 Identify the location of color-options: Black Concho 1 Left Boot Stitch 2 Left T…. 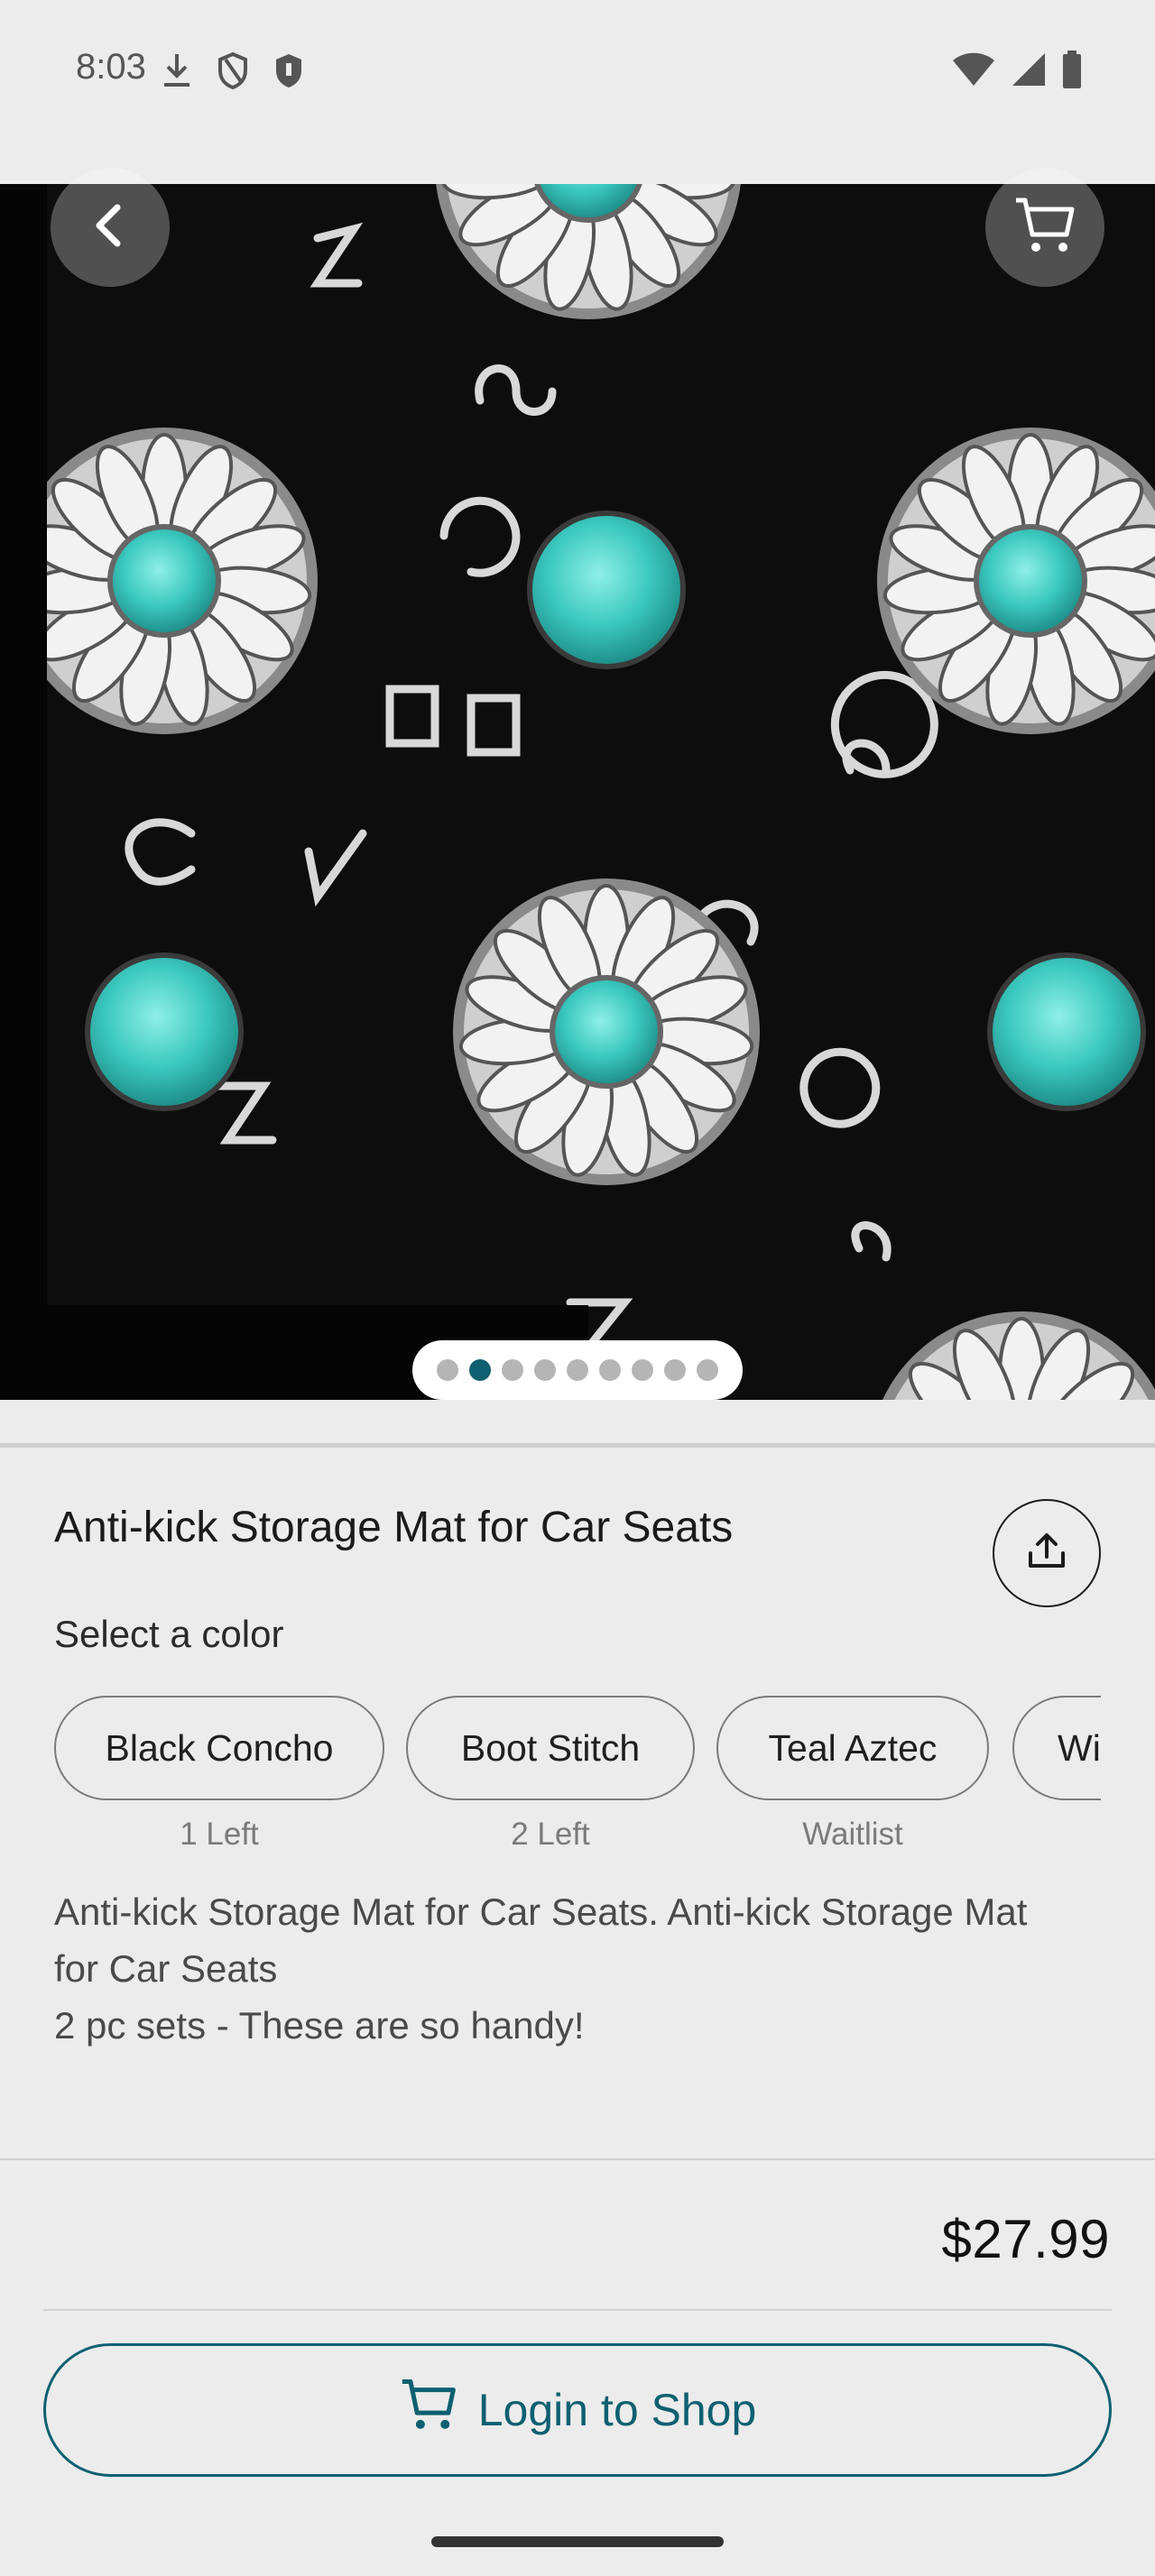
(577, 1786).